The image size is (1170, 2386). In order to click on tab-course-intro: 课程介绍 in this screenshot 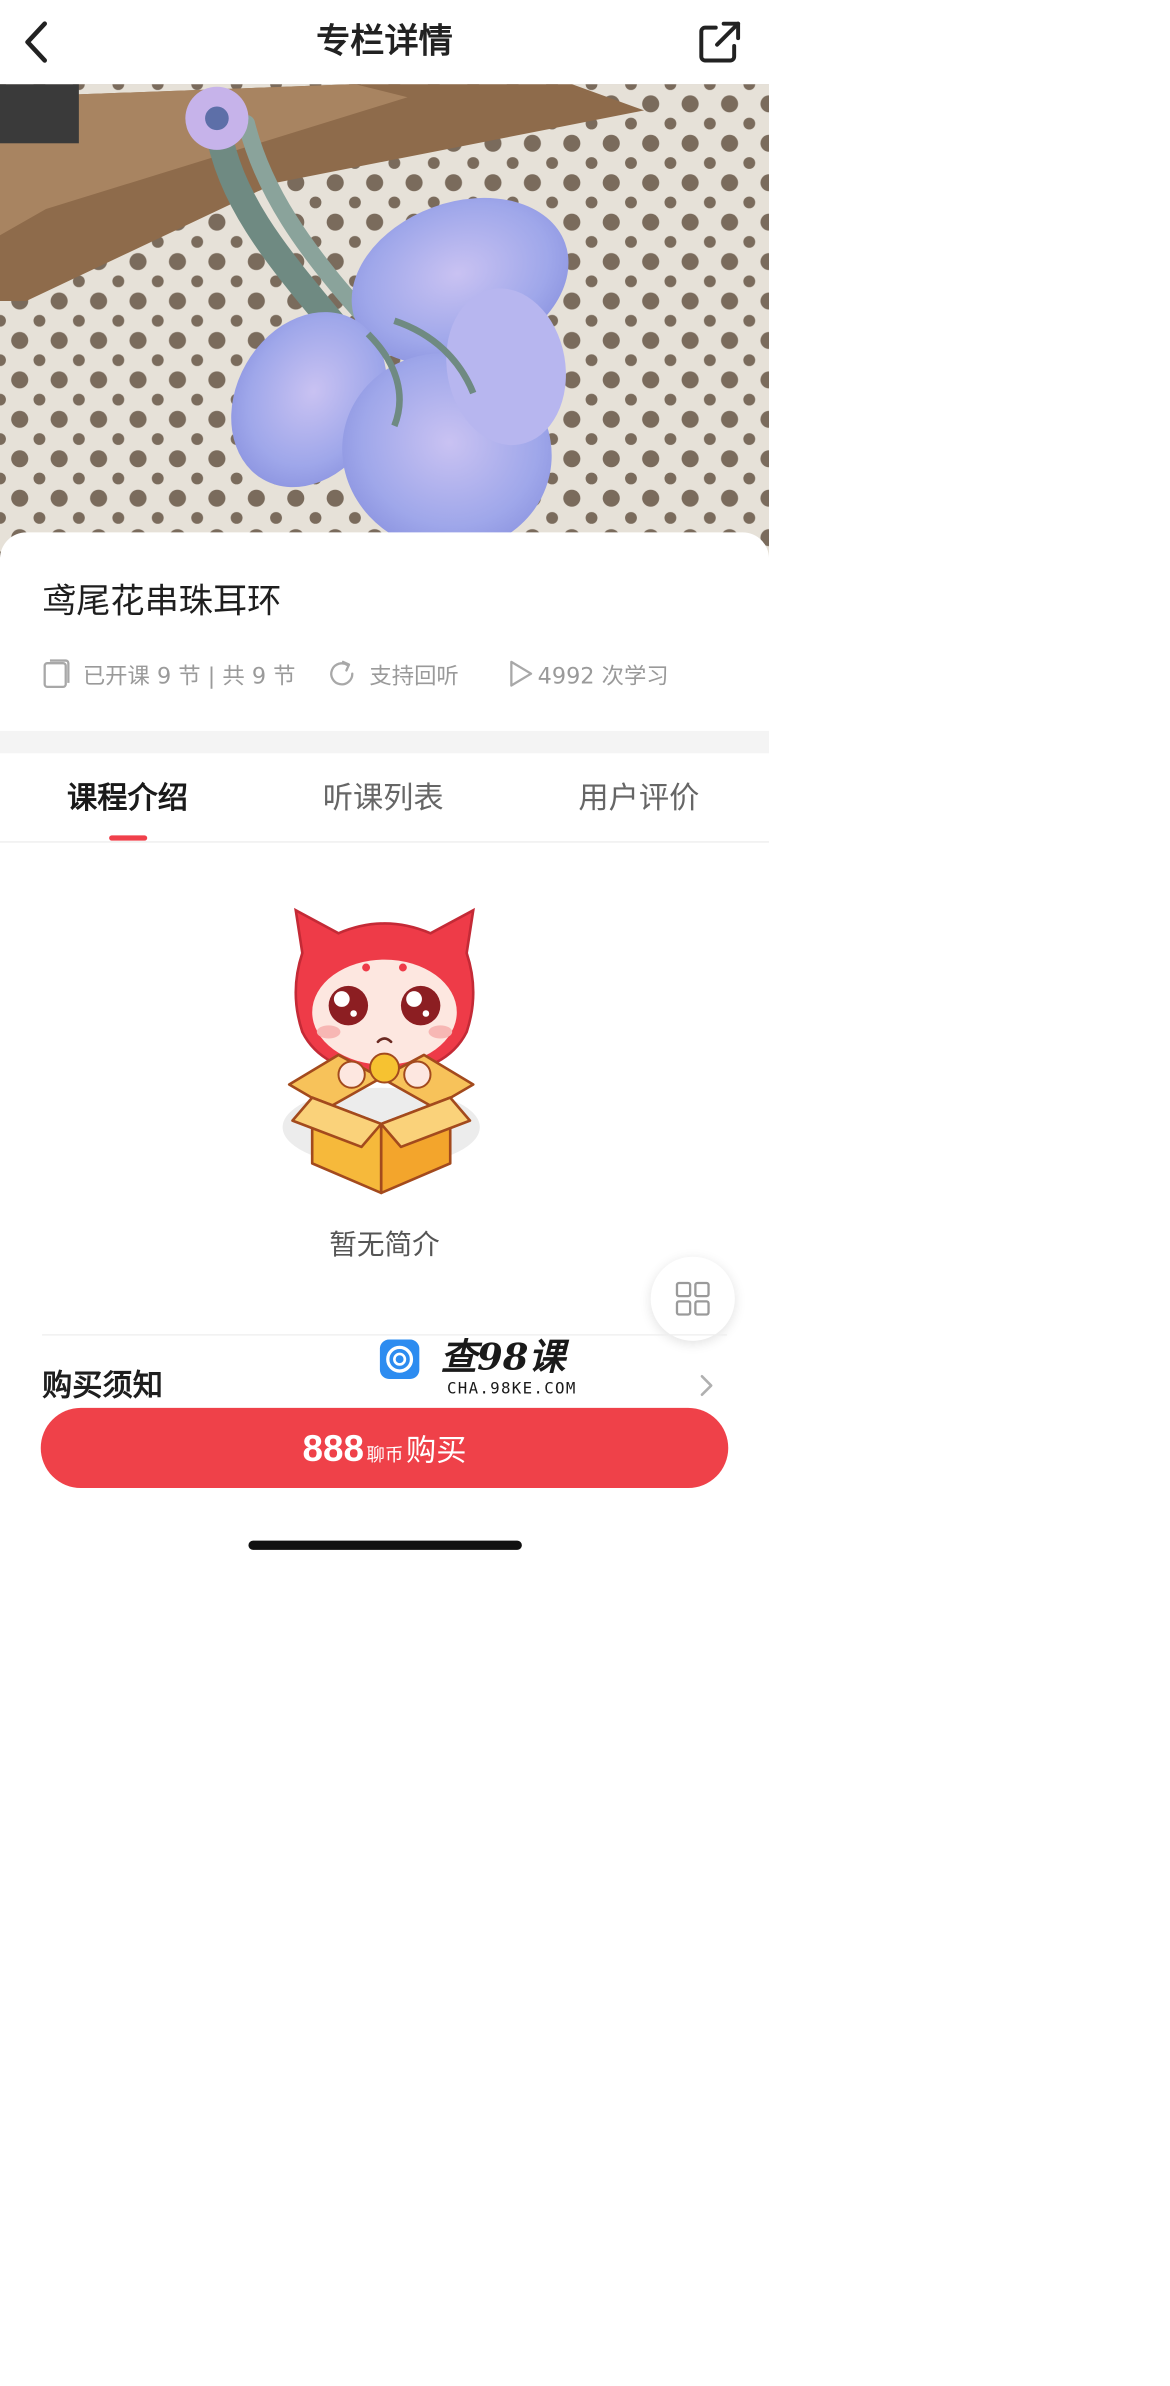, I will do `click(127, 797)`.